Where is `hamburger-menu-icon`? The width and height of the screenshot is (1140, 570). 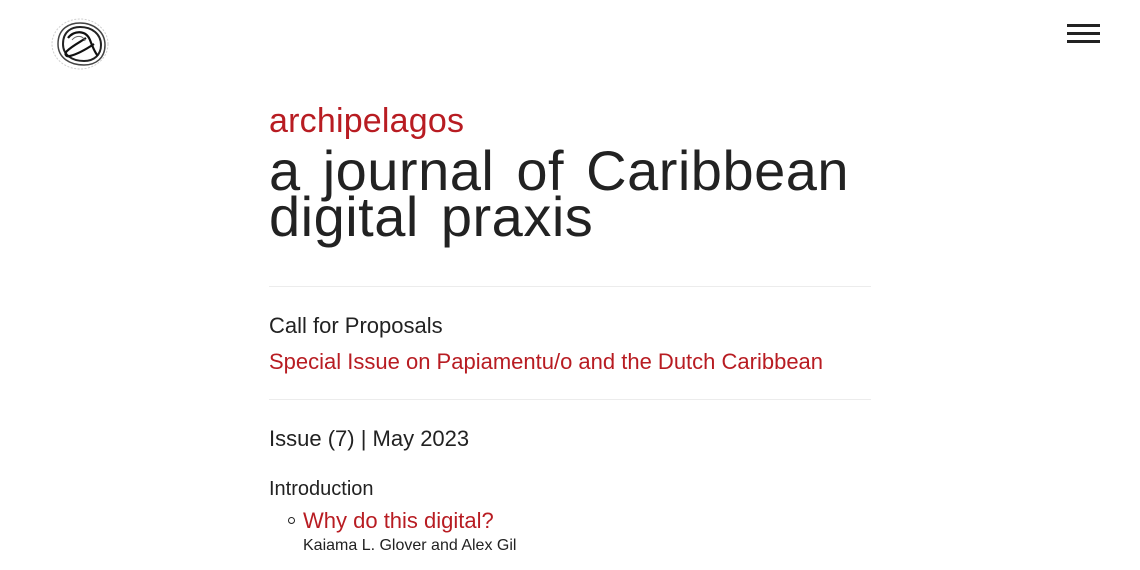
hamburger-menu-icon is located at coordinates (1083, 34).